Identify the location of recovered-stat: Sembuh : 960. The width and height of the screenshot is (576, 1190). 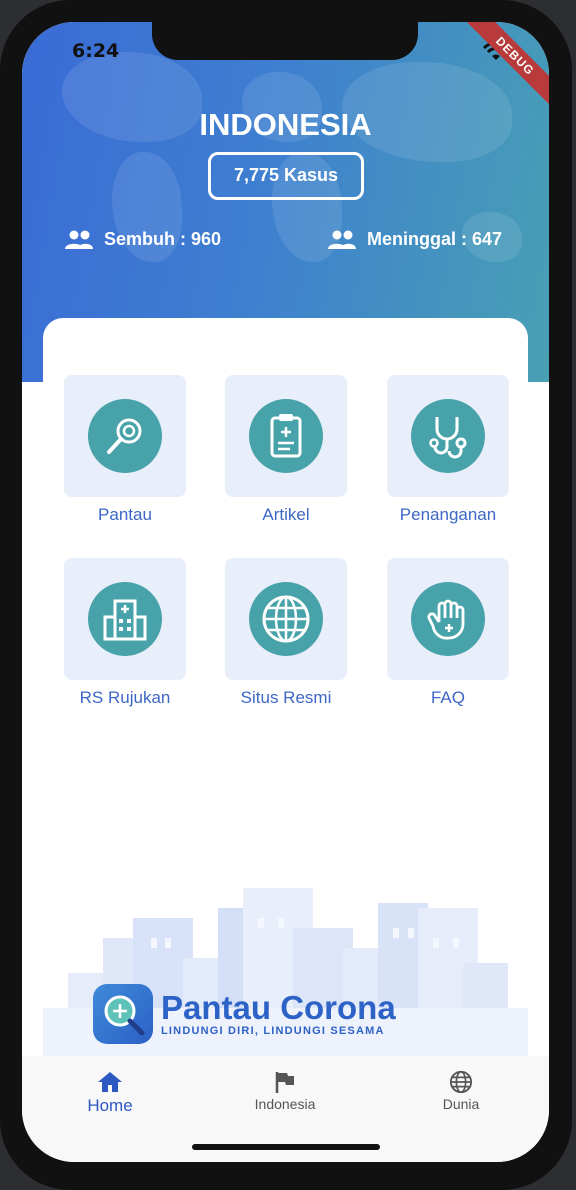
(142, 239).